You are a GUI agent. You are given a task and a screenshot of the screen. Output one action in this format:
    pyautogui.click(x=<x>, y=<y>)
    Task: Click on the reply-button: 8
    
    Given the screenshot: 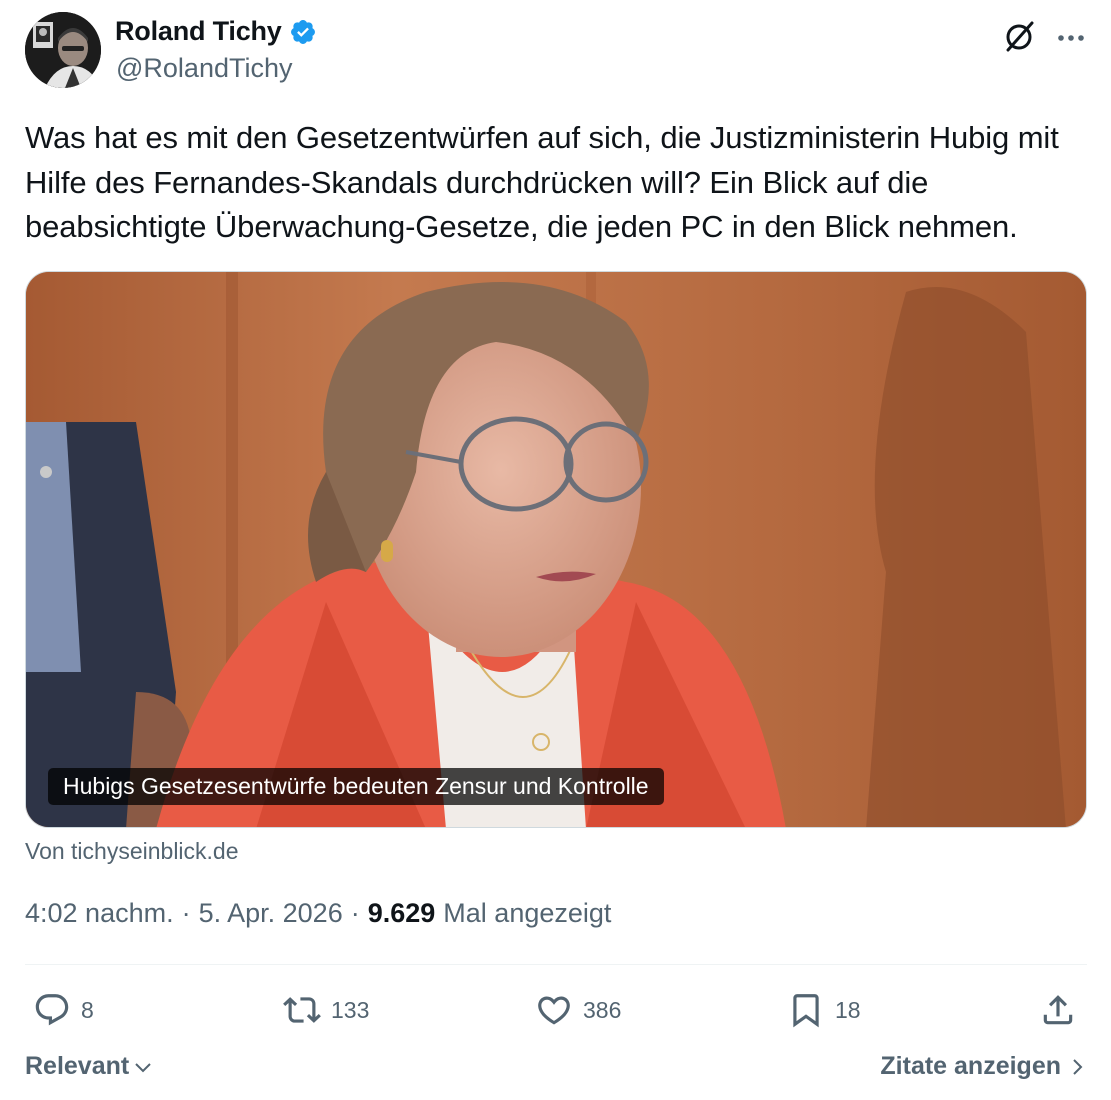 What is the action you would take?
    pyautogui.click(x=63, y=1010)
    